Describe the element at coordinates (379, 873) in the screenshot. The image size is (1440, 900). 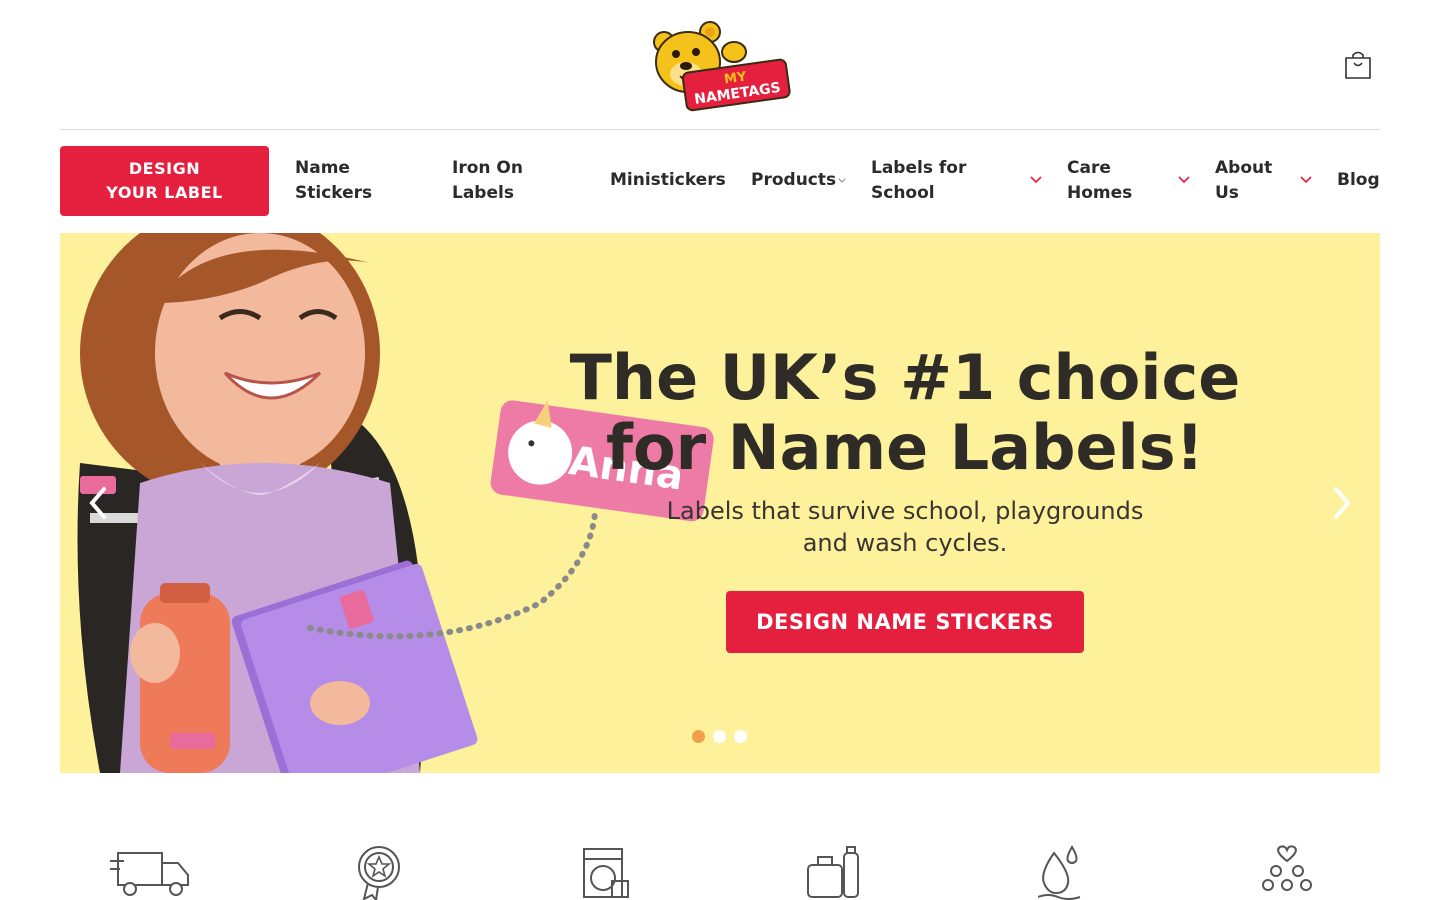
I see `award-badge-icon` at that location.